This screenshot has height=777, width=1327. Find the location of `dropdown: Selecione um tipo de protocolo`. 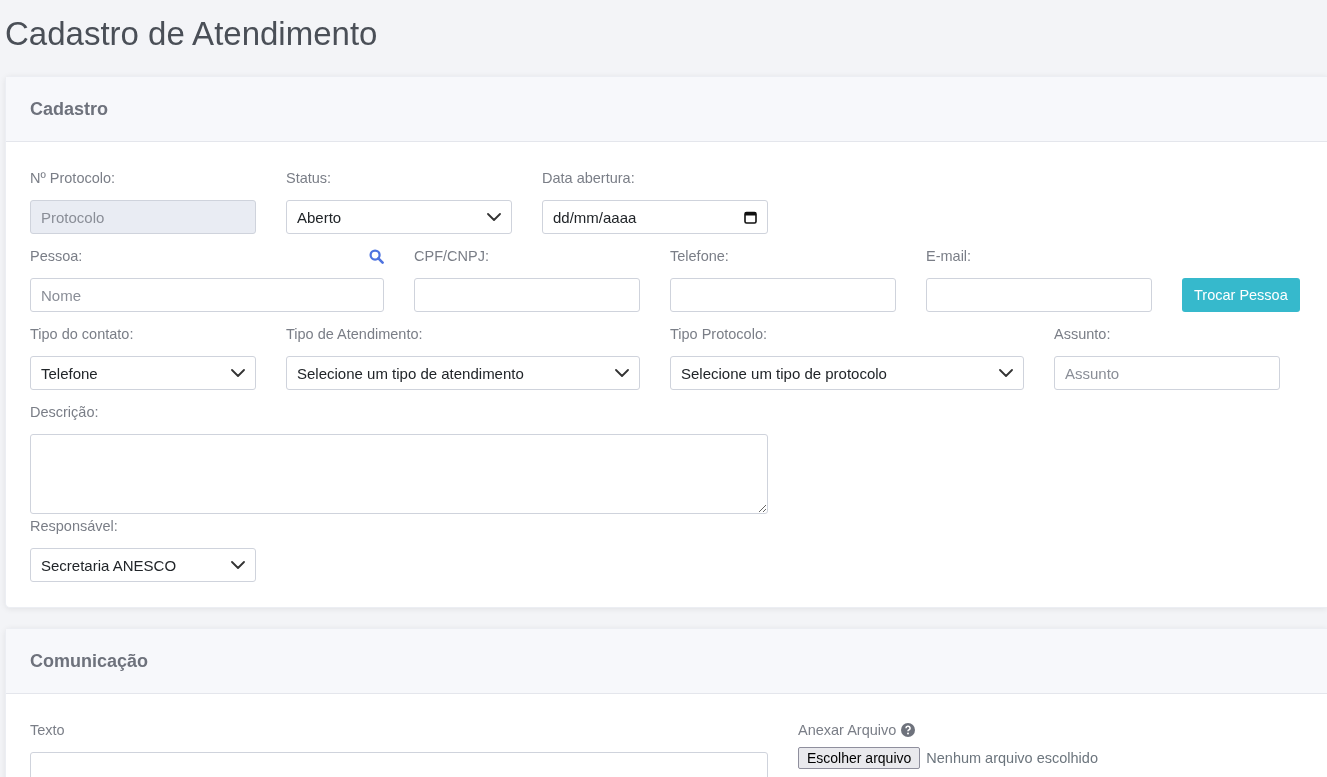

dropdown: Selecione um tipo de protocolo is located at coordinates (847, 373).